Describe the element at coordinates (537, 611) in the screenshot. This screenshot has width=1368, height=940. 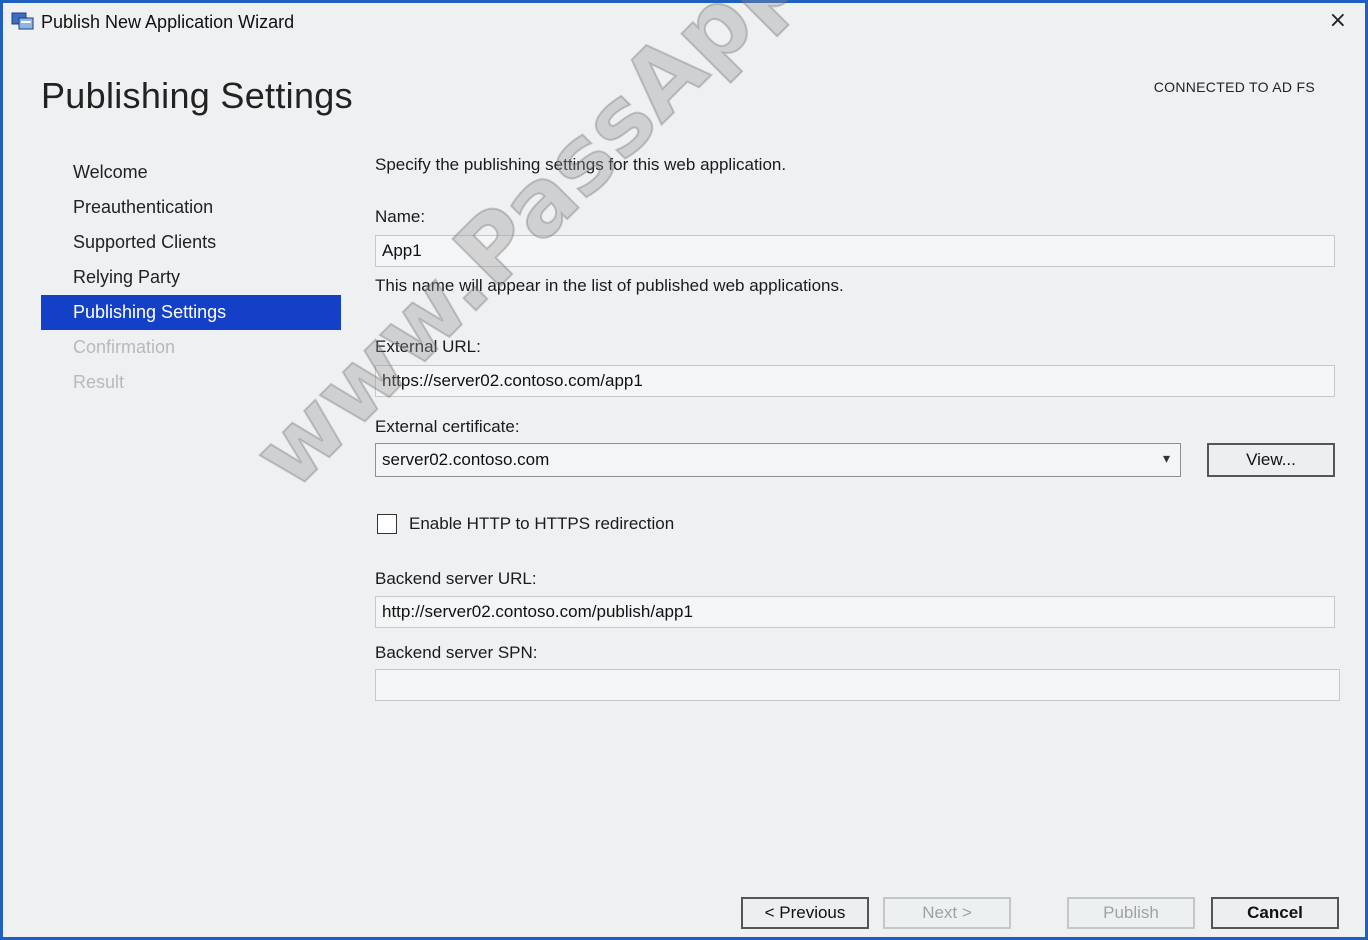
I see `backend-url-value: http://server02.contoso.com/publish/app1` at that location.